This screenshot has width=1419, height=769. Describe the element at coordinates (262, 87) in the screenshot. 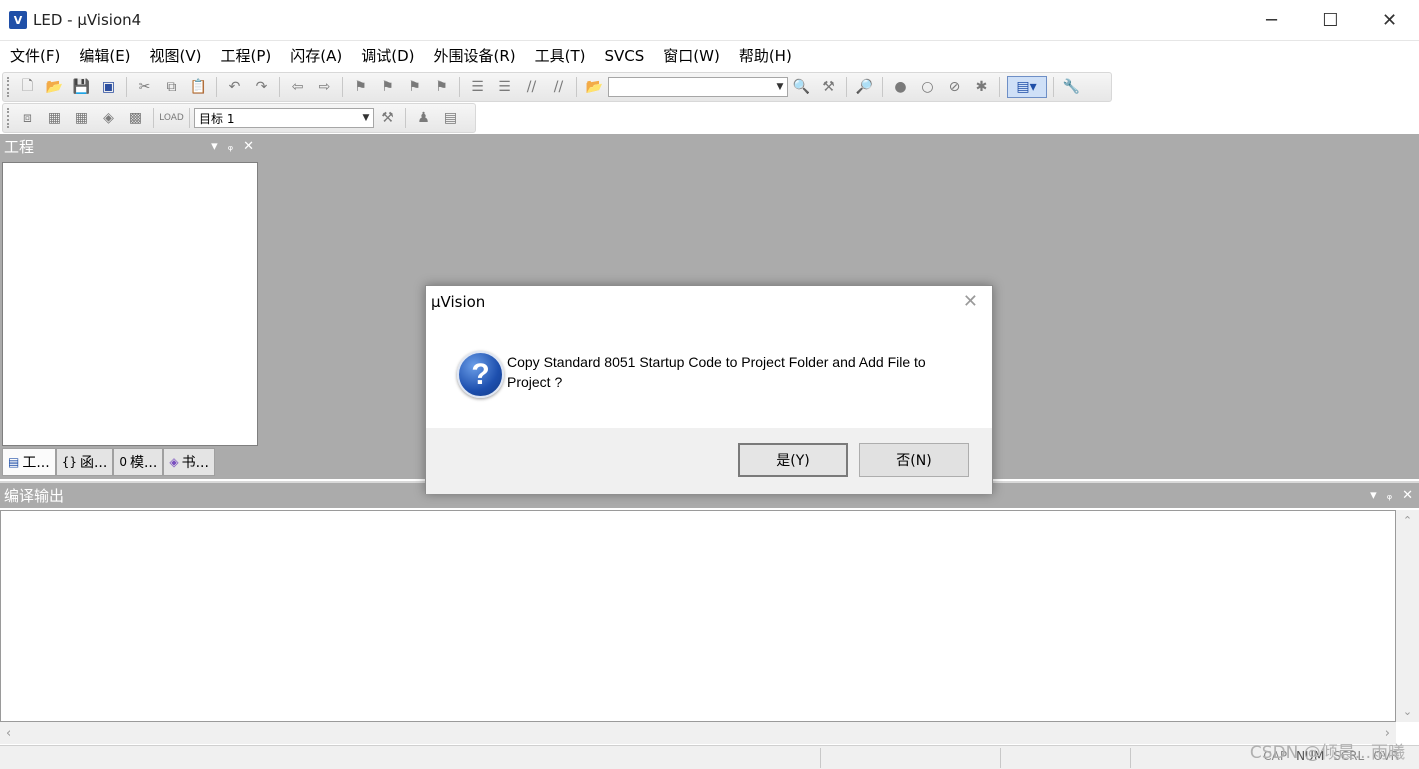

I see `redo-icon: ↷` at that location.